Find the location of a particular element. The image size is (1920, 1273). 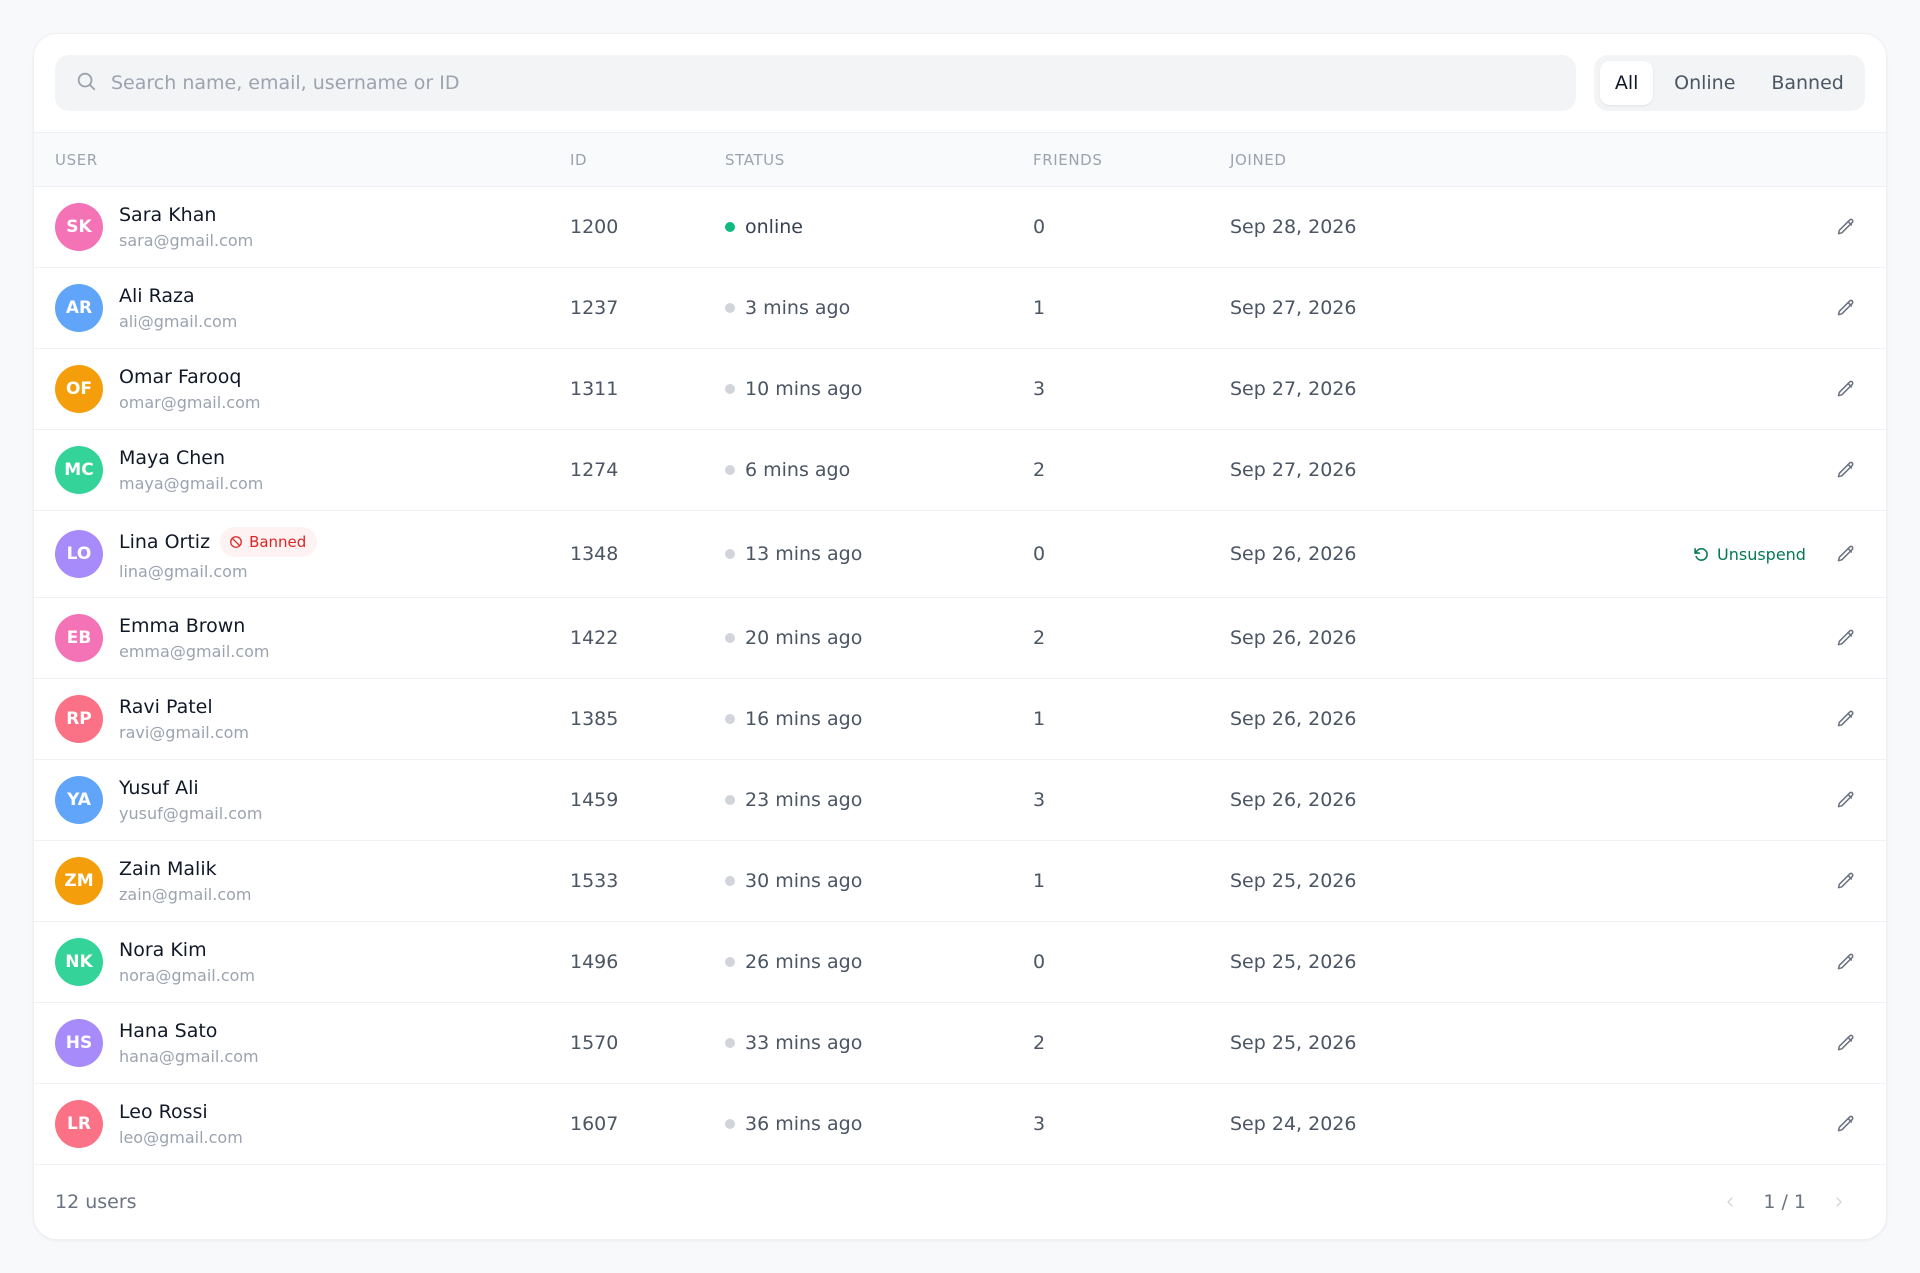

user-name: Ravi Patel is located at coordinates (166, 707).